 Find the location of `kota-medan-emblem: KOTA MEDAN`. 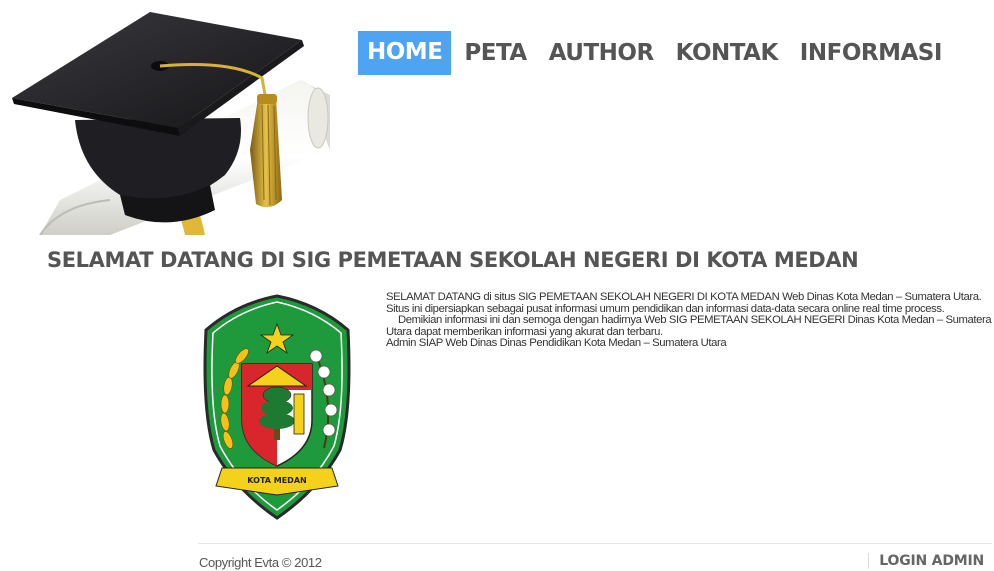

kota-medan-emblem: KOTA MEDAN is located at coordinates (277, 406).